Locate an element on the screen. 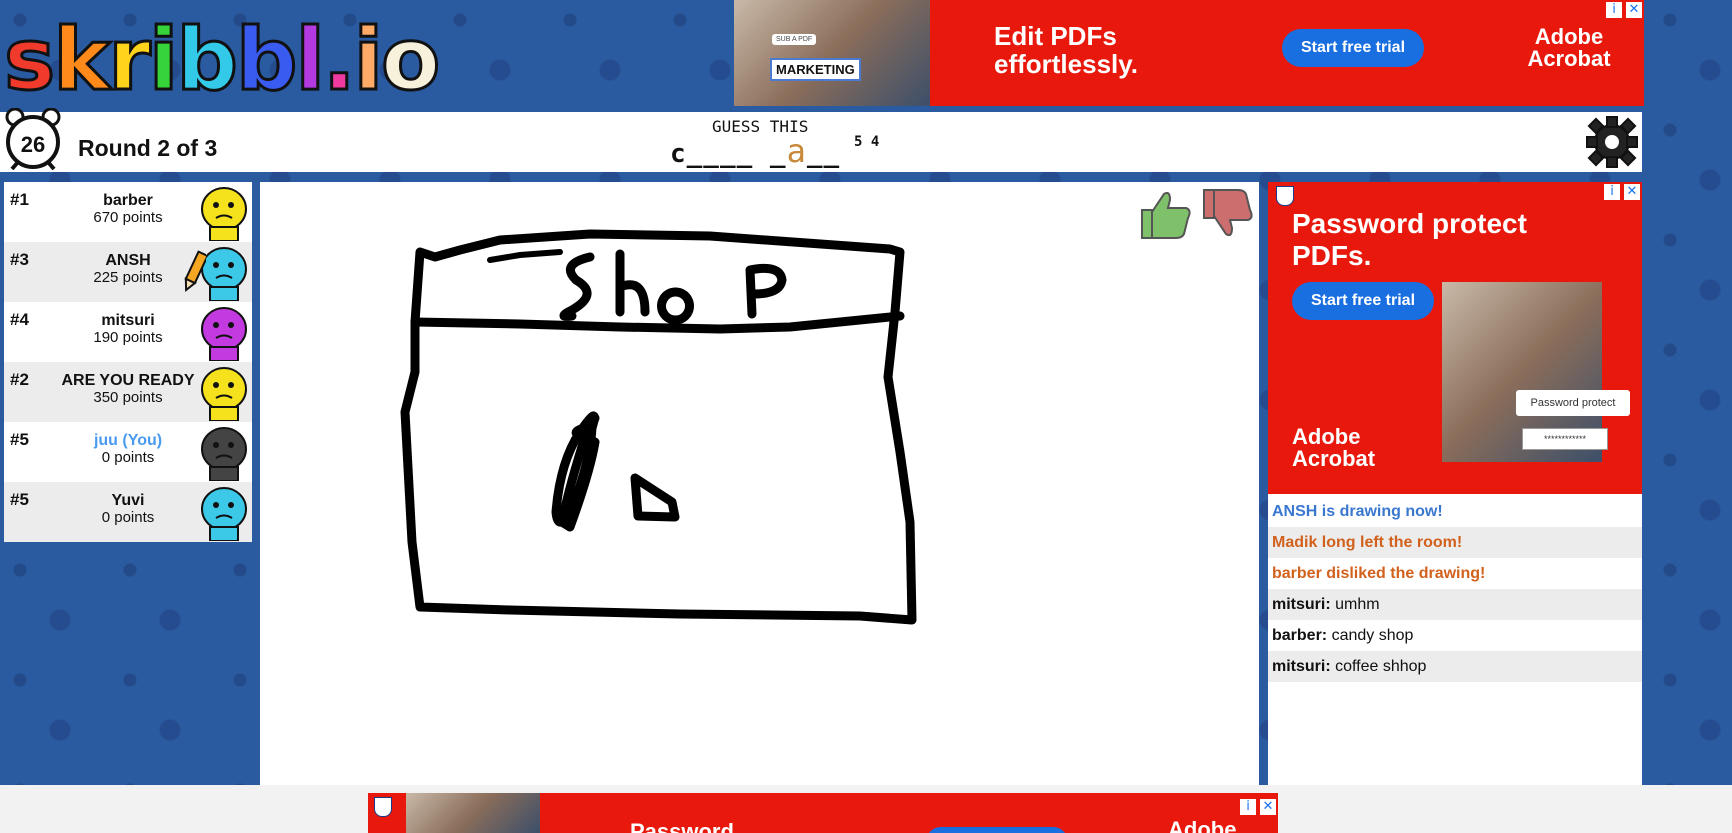 The width and height of the screenshot is (1732, 833). ad-cta-partial is located at coordinates (997, 830).